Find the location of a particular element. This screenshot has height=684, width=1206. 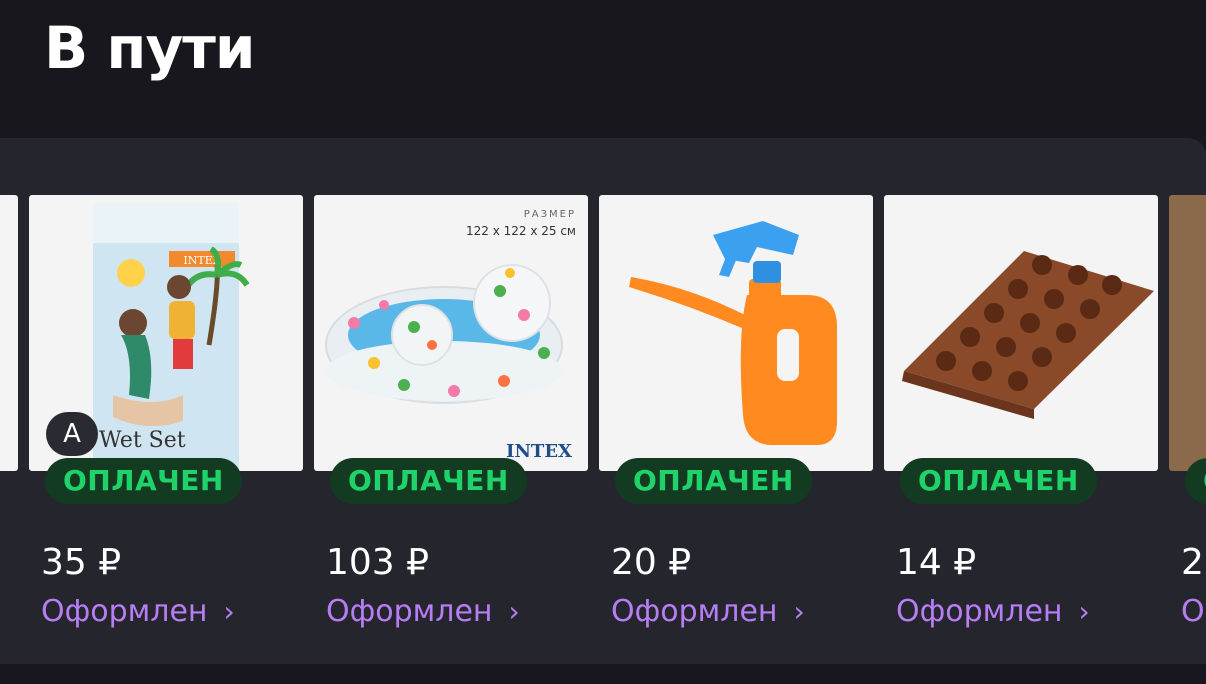

svg-text: INTEX is located at coordinates (539, 451).